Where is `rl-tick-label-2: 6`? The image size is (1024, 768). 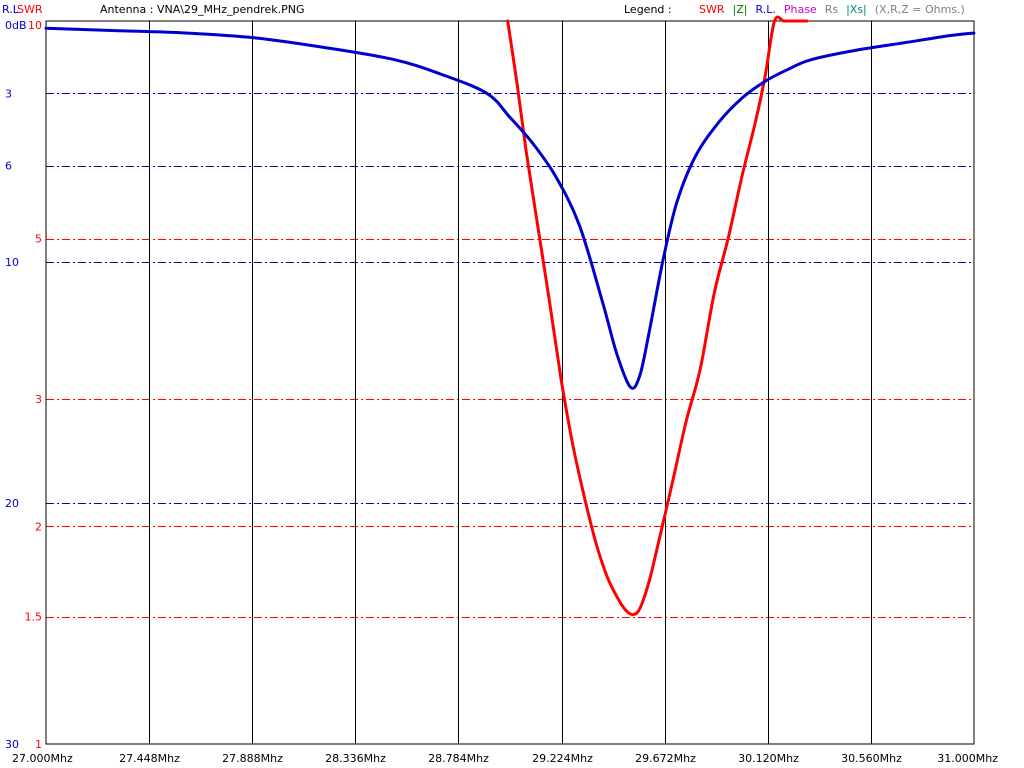
rl-tick-label-2: 6 is located at coordinates (8, 166).